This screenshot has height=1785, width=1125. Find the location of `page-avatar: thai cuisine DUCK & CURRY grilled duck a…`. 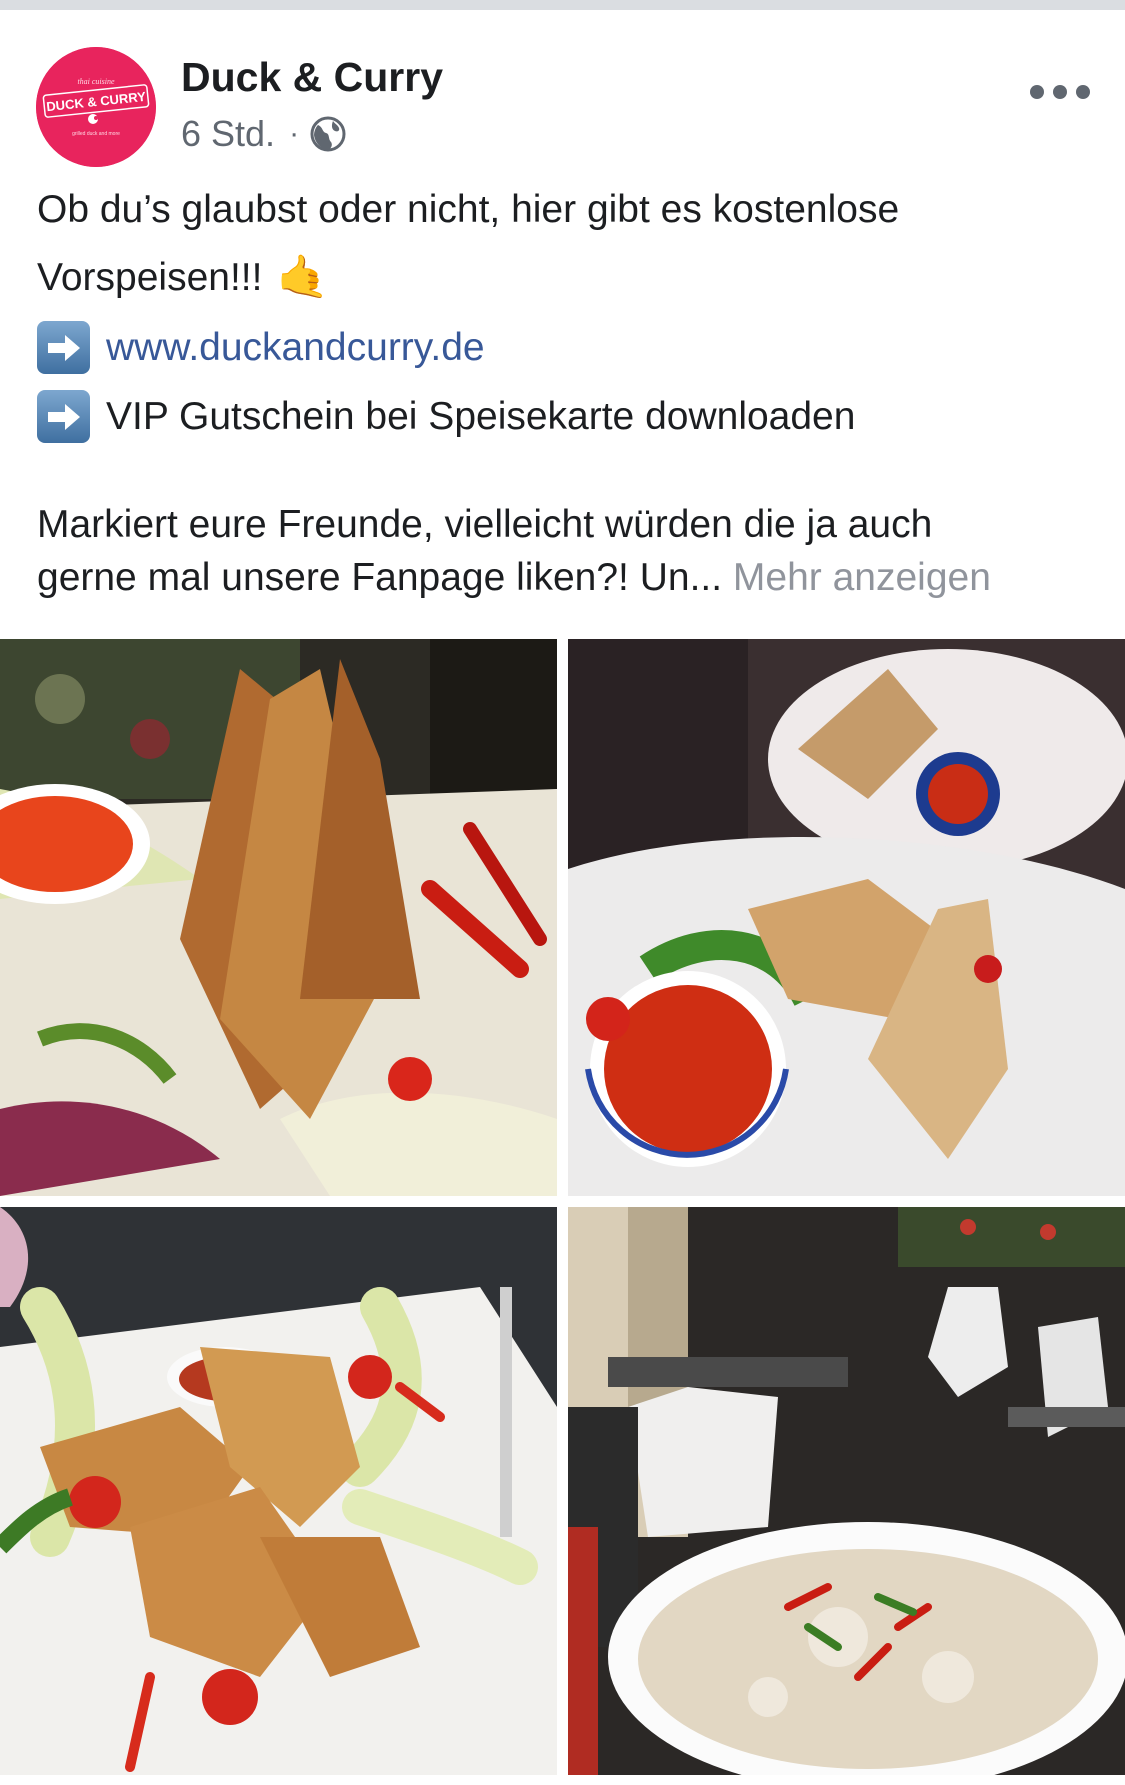

page-avatar: thai cuisine DUCK & CURRY grilled duck a… is located at coordinates (96, 107).